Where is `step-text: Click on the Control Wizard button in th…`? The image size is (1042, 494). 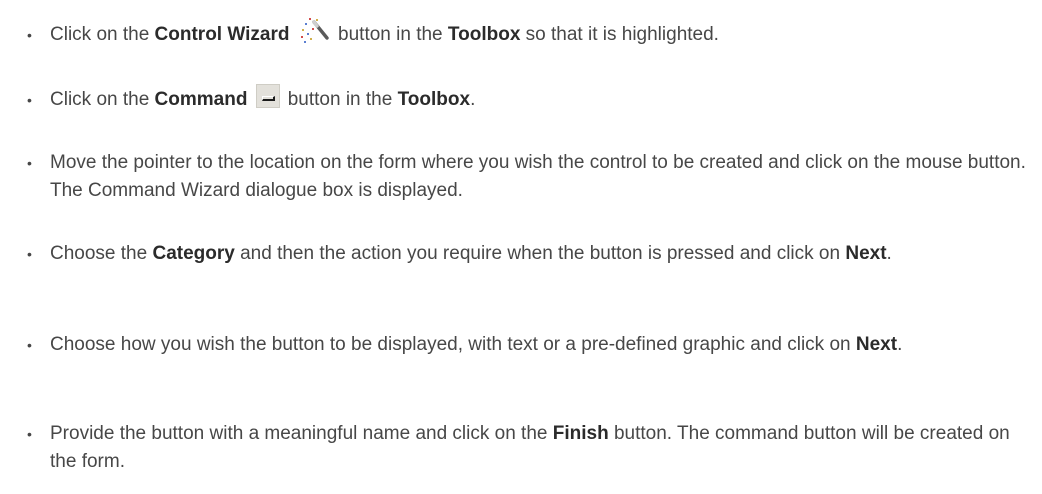
step-text: Click on the Control Wizard button in th… is located at coordinates (542, 33).